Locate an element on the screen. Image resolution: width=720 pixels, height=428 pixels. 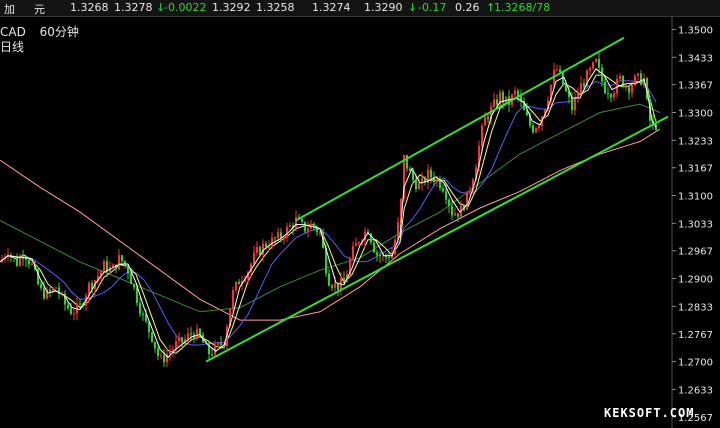
y-tick-label: 1.3367 is located at coordinates (695, 86).